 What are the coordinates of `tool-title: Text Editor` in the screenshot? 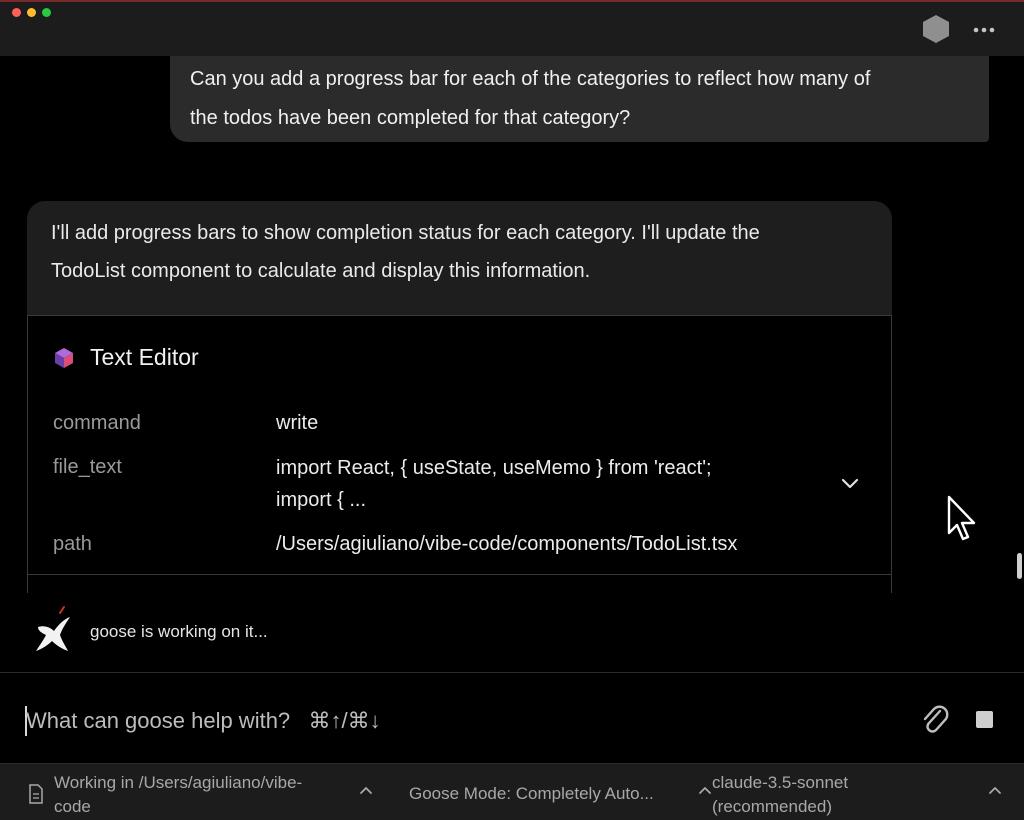 It's located at (144, 357).